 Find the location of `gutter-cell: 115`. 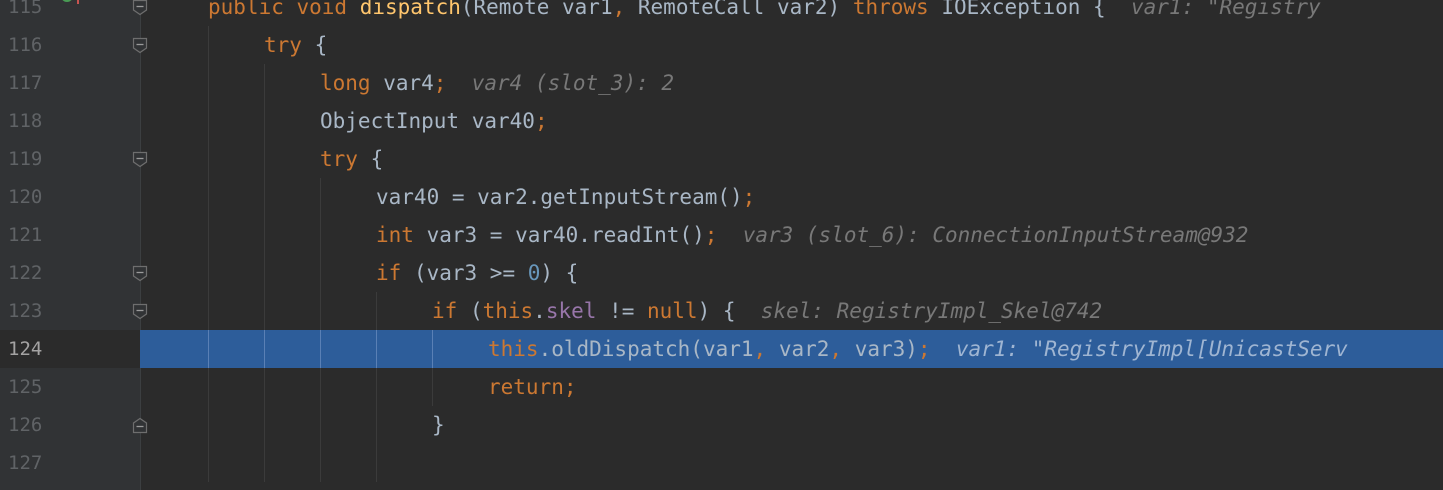

gutter-cell: 115 is located at coordinates (70, 13).